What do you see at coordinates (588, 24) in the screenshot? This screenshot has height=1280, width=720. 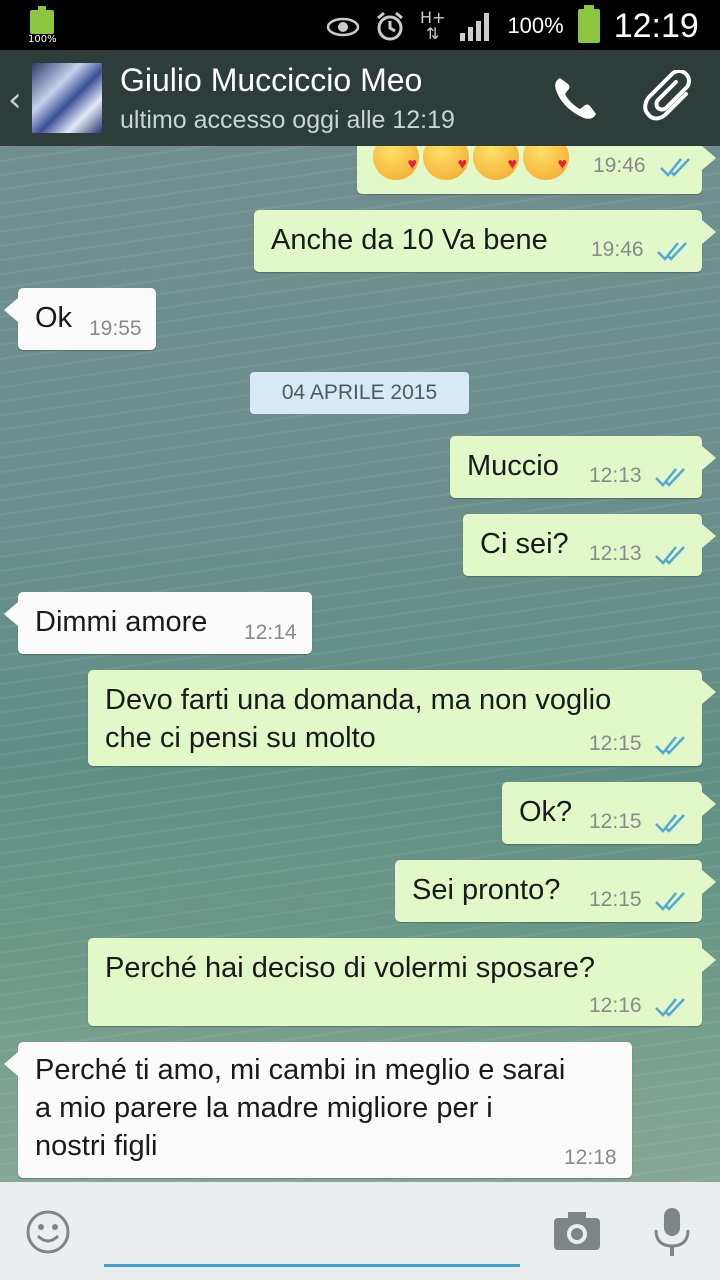 I see `battery-icon` at bounding box center [588, 24].